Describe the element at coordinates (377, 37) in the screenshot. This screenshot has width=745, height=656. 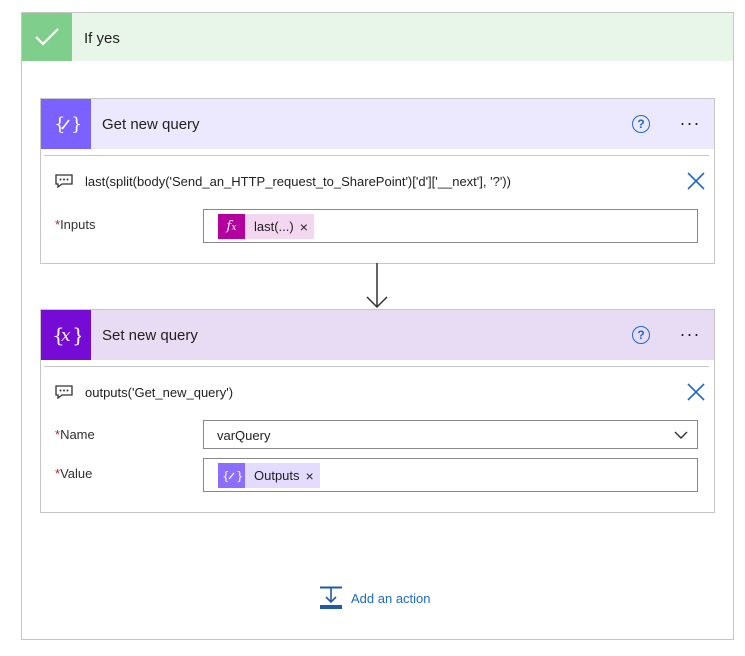
I see `branch-header: If yes` at that location.